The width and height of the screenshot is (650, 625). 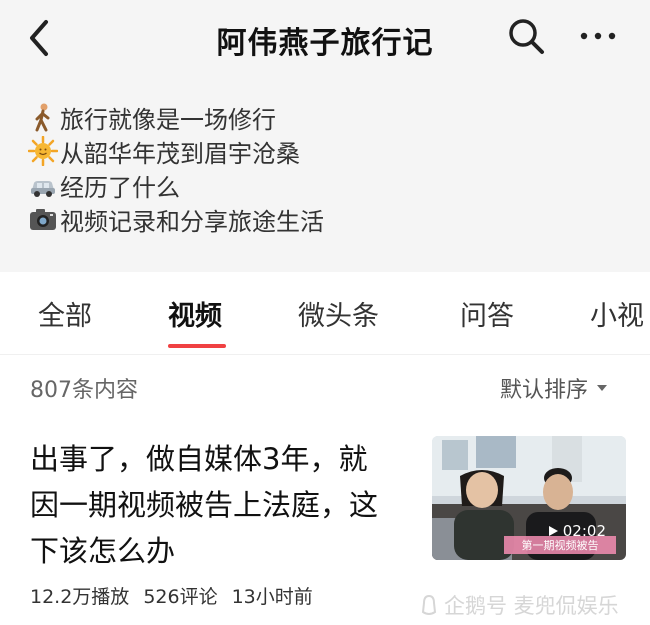 What do you see at coordinates (195, 313) in the screenshot?
I see `tab-video: 视频` at bounding box center [195, 313].